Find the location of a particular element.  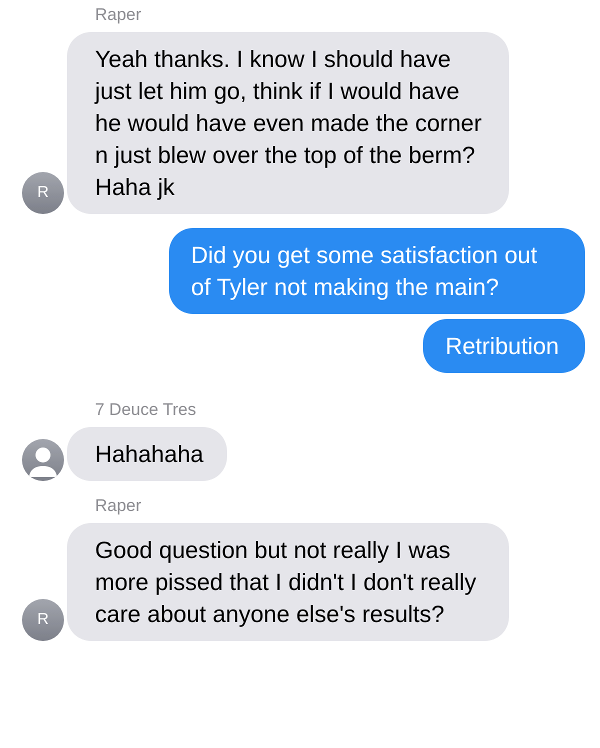

message-bubble: Retribution is located at coordinates (504, 346).